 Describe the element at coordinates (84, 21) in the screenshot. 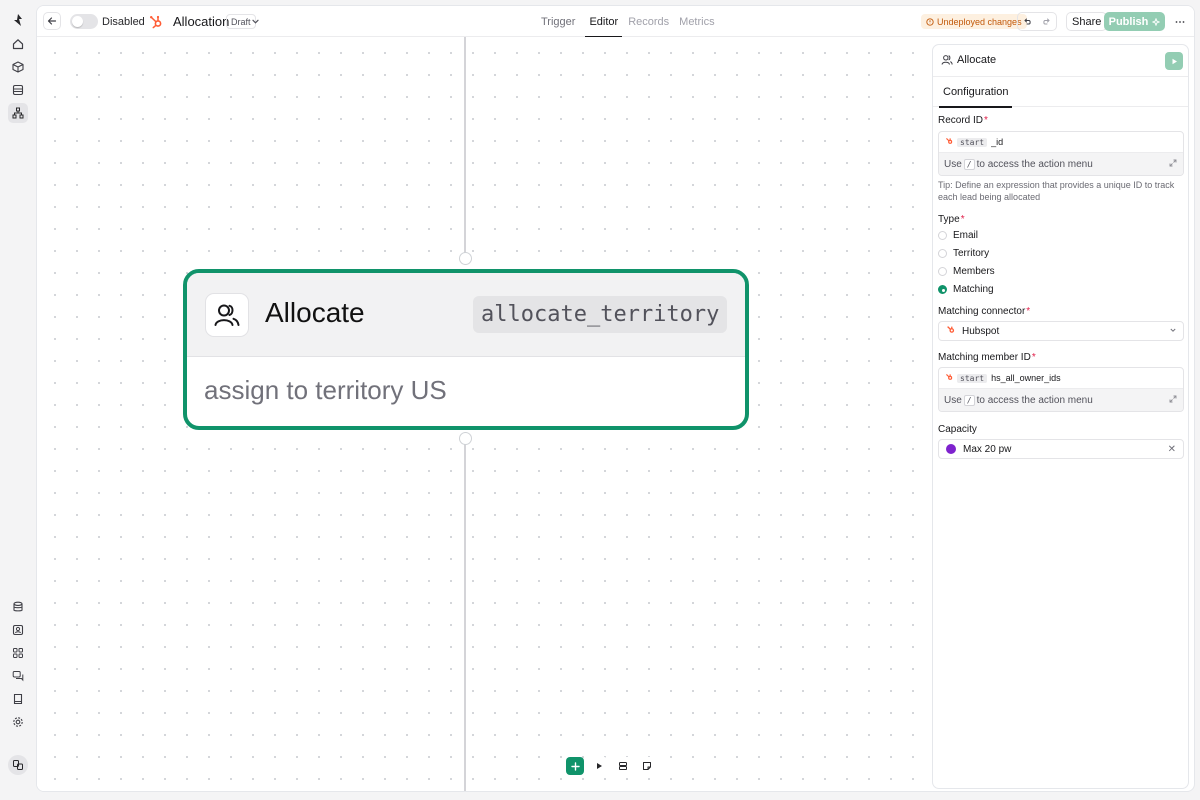

I see `enable-toggle` at that location.